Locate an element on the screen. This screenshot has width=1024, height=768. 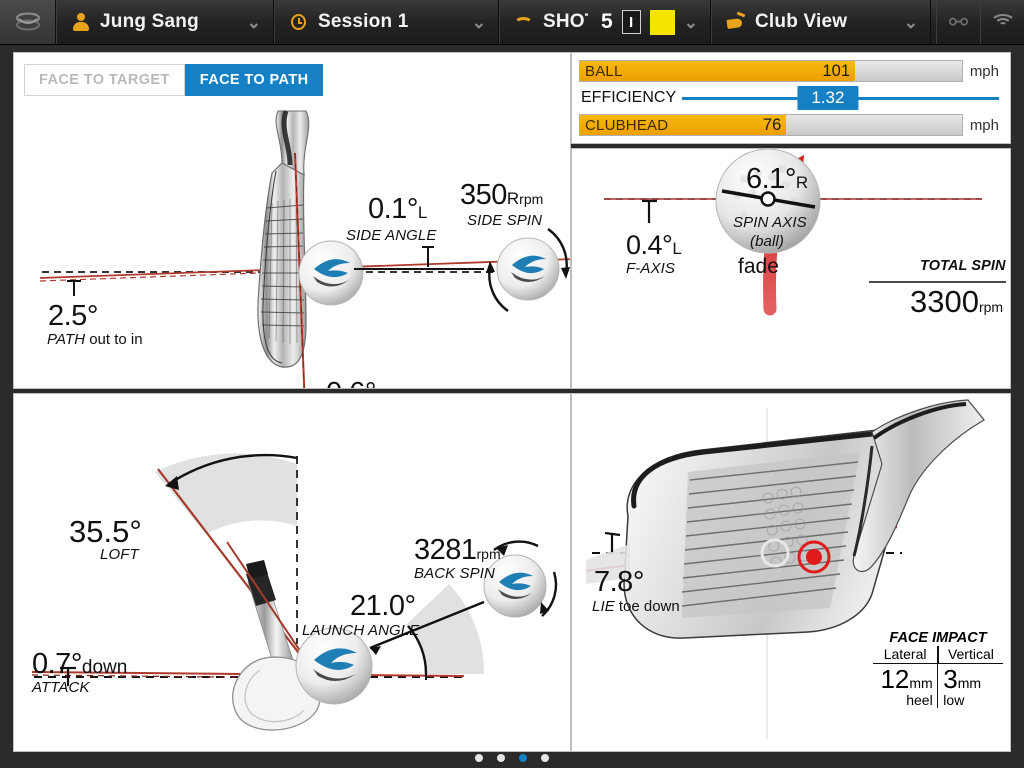
attack-label: ATTACK is located at coordinates (61, 687).